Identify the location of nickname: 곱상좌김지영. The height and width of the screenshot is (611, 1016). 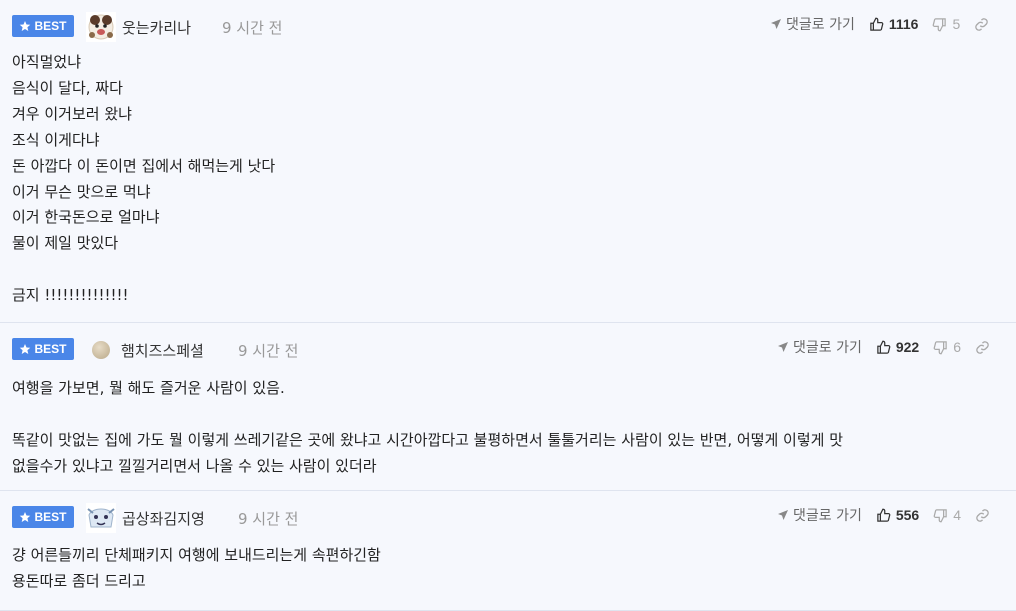
(163, 518).